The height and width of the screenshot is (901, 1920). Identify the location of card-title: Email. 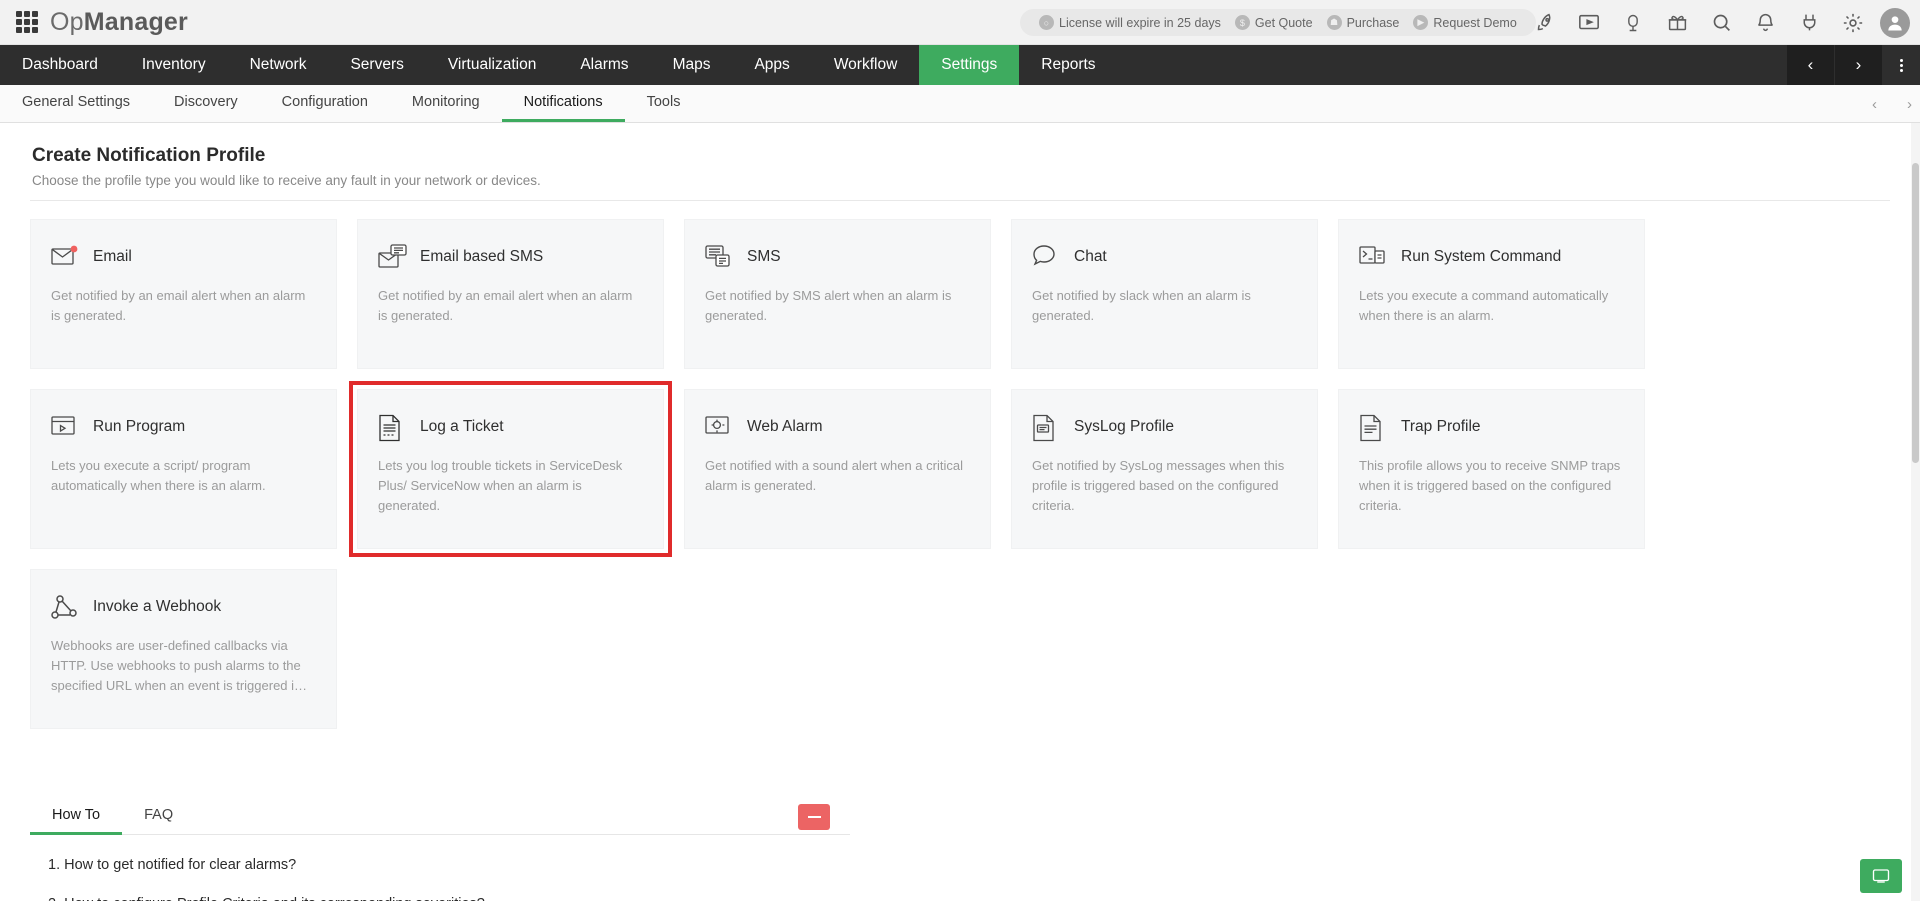
(112, 256).